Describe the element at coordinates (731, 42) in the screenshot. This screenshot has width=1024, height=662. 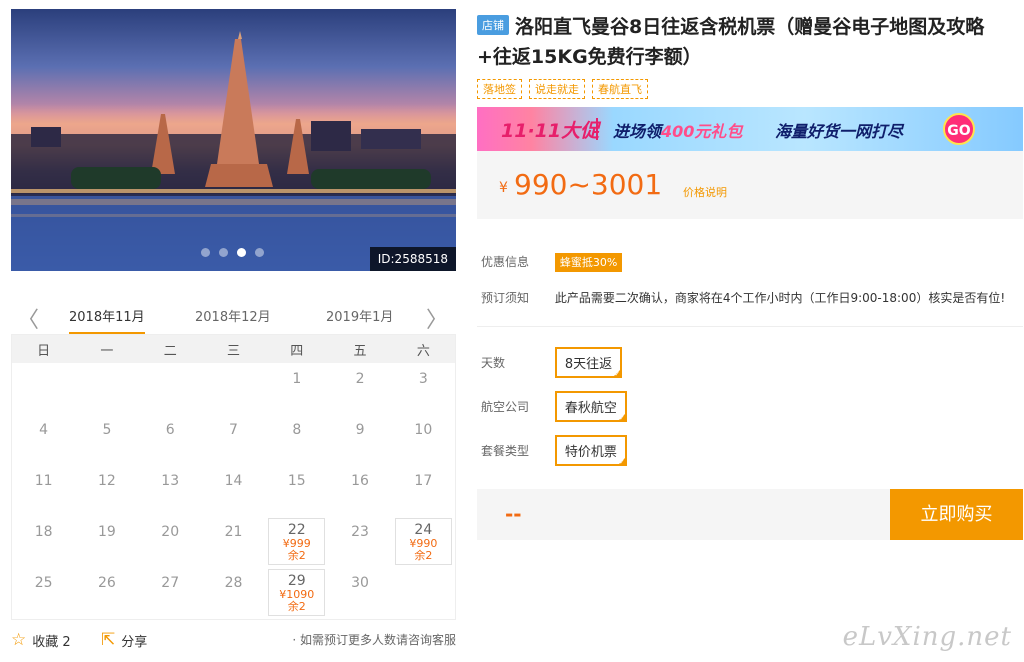
I see `product-title: 洛阳直飞曼谷8日往返含税机票（赠曼谷电子地图及攻略+往返15KG免费行李额）` at that location.